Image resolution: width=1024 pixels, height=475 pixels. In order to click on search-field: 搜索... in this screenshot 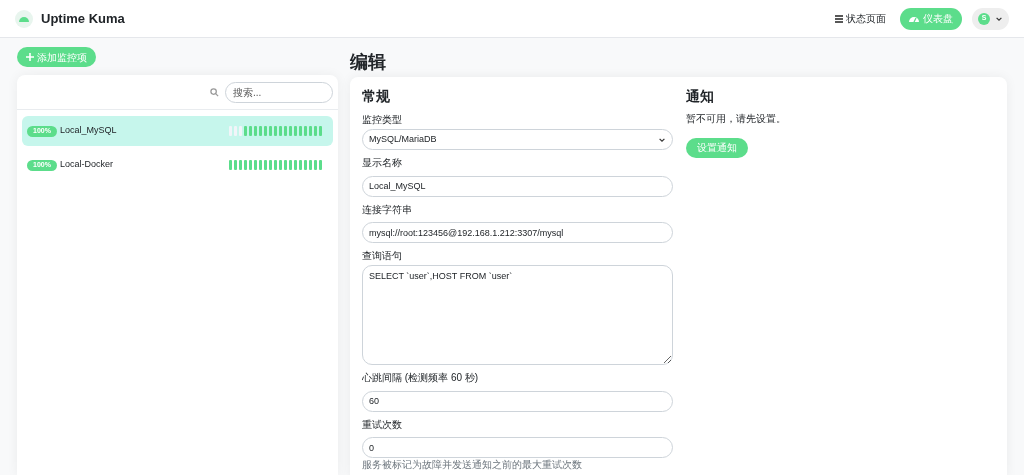, I will do `click(279, 92)`.